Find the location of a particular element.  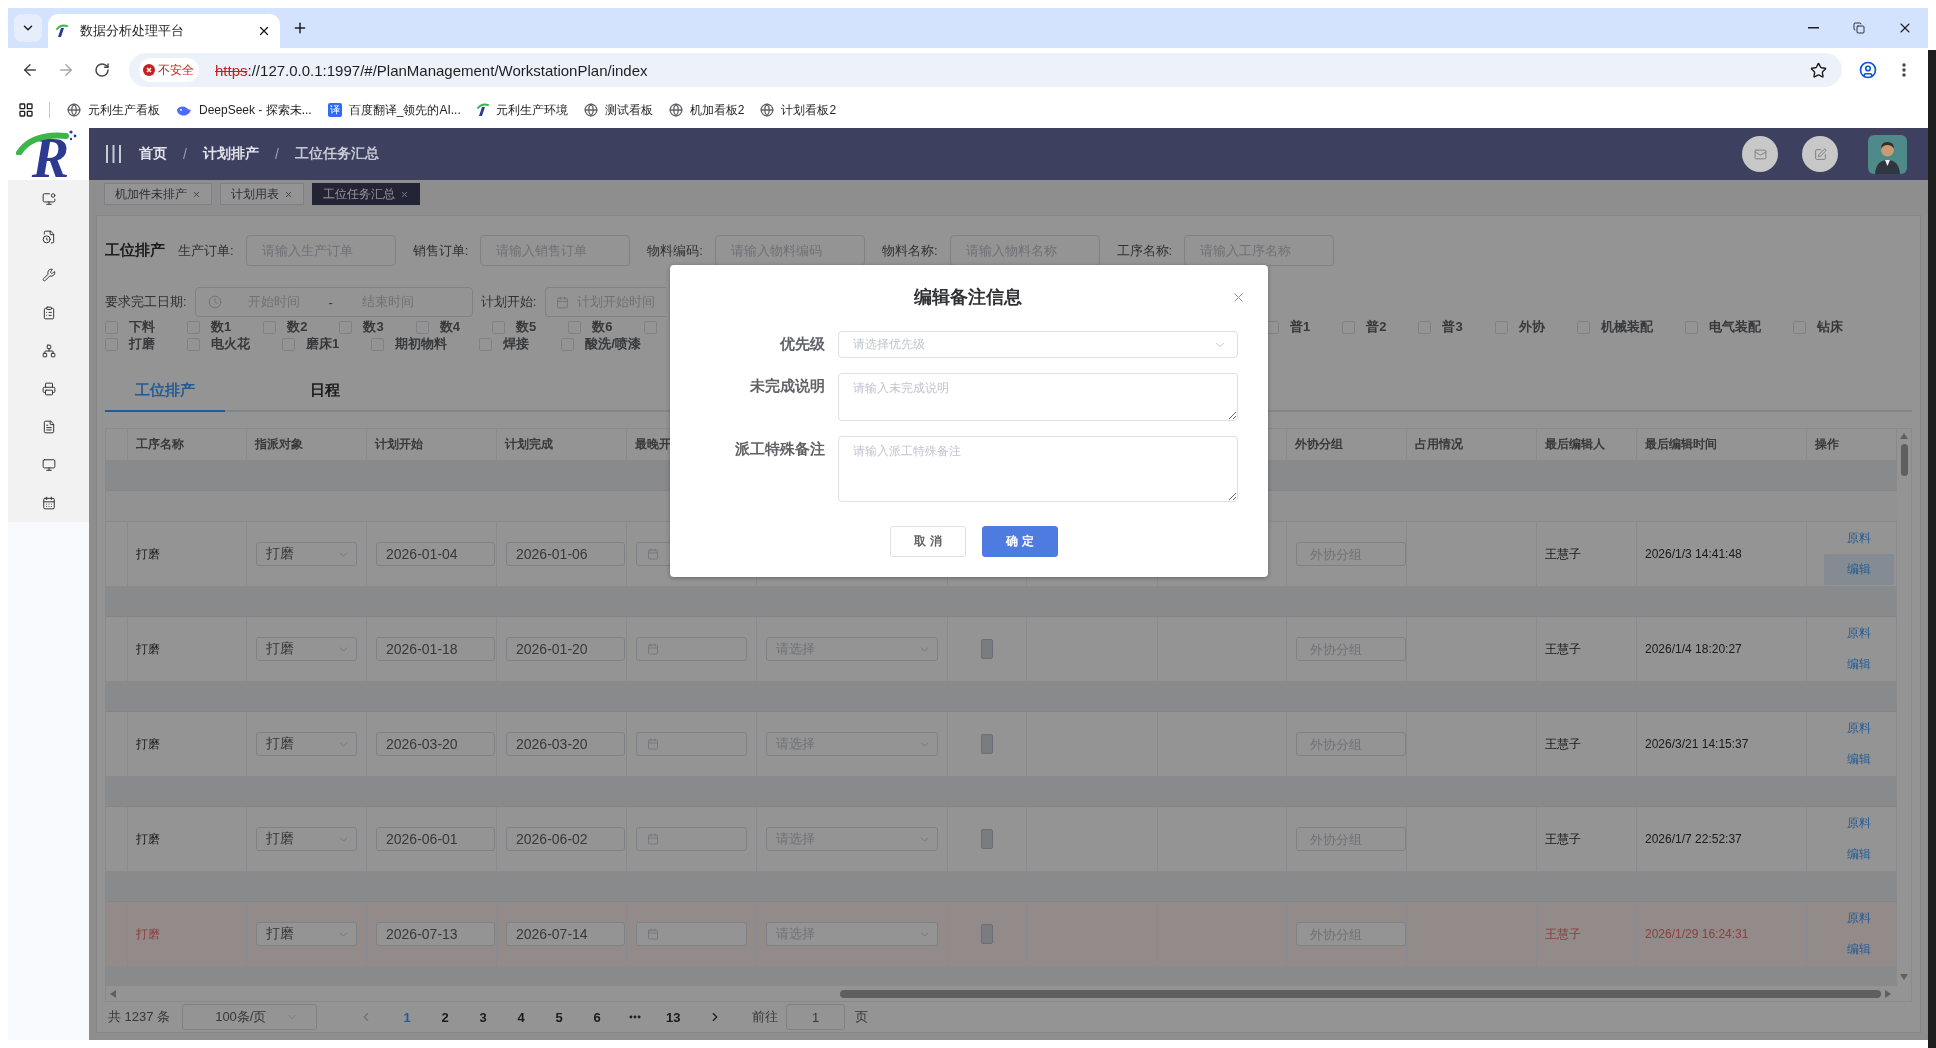

cancel-button: 取 消 is located at coordinates (928, 541).